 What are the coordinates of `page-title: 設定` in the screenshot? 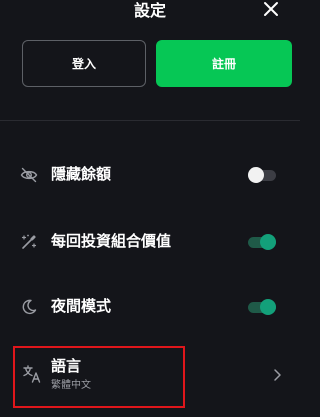 It's located at (149, 10).